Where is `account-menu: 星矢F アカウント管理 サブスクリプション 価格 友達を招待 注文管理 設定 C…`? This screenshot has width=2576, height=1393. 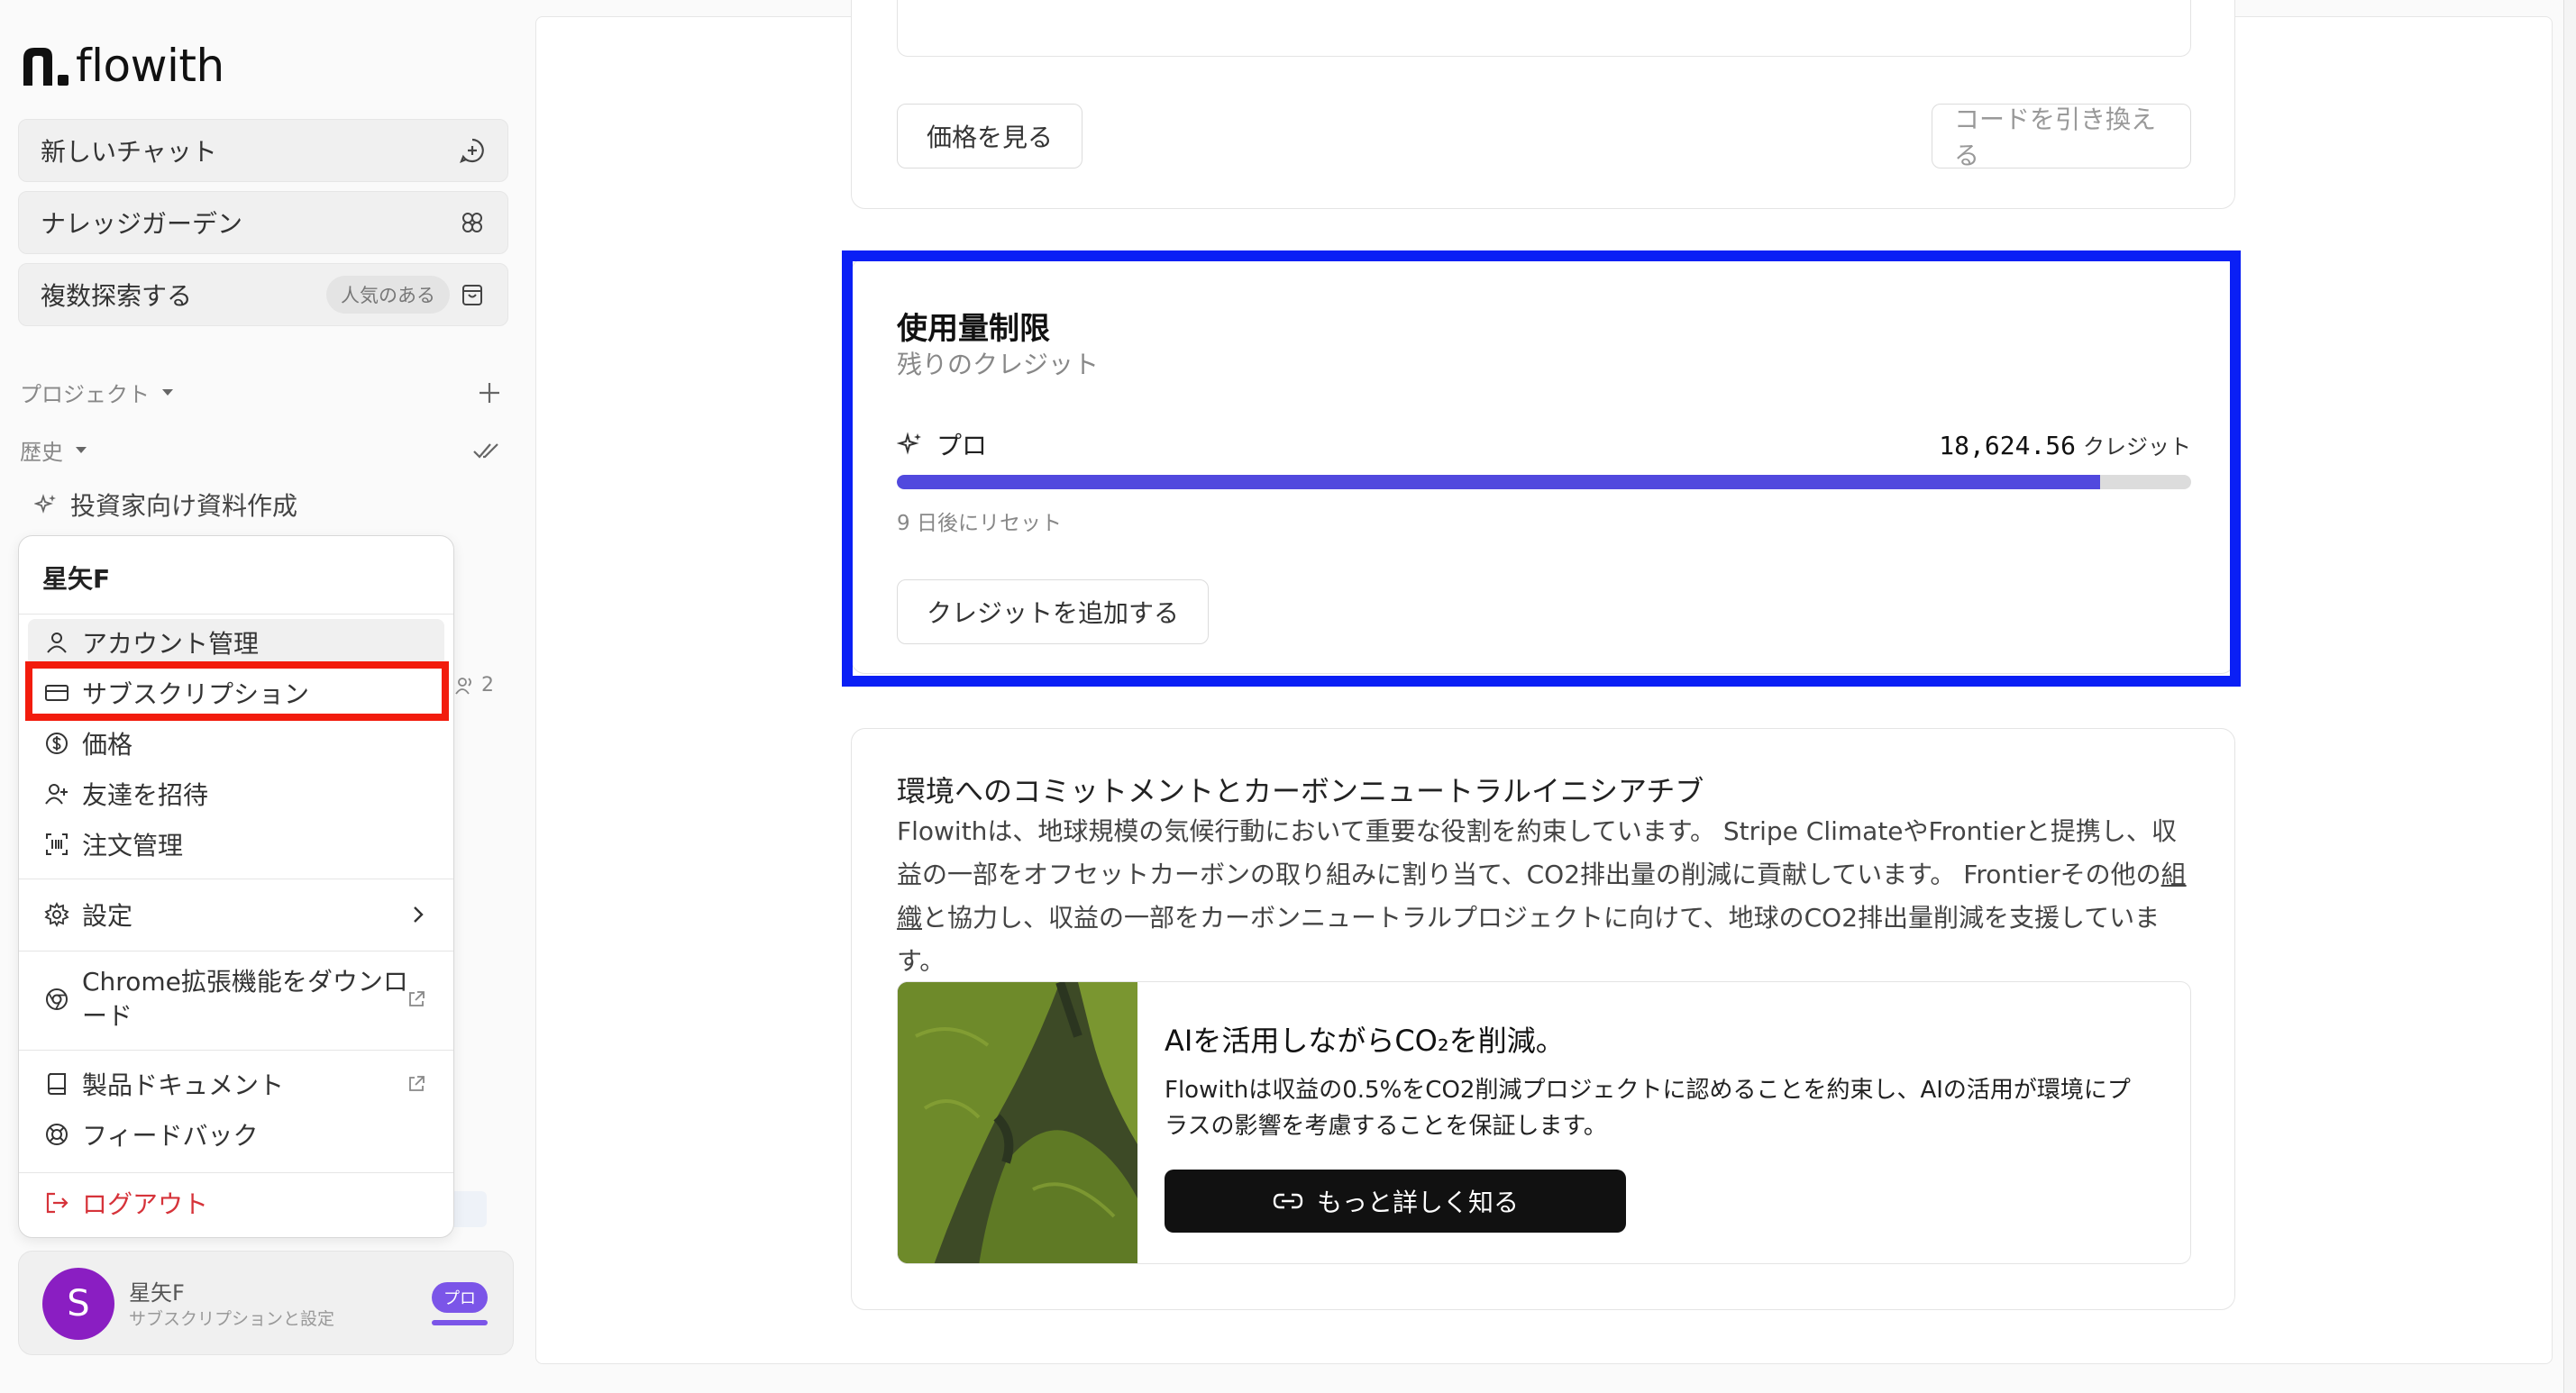 account-menu: 星矢F アカウント管理 サブスクリプション 価格 友達を招待 注文管理 設定 C… is located at coordinates (236, 887).